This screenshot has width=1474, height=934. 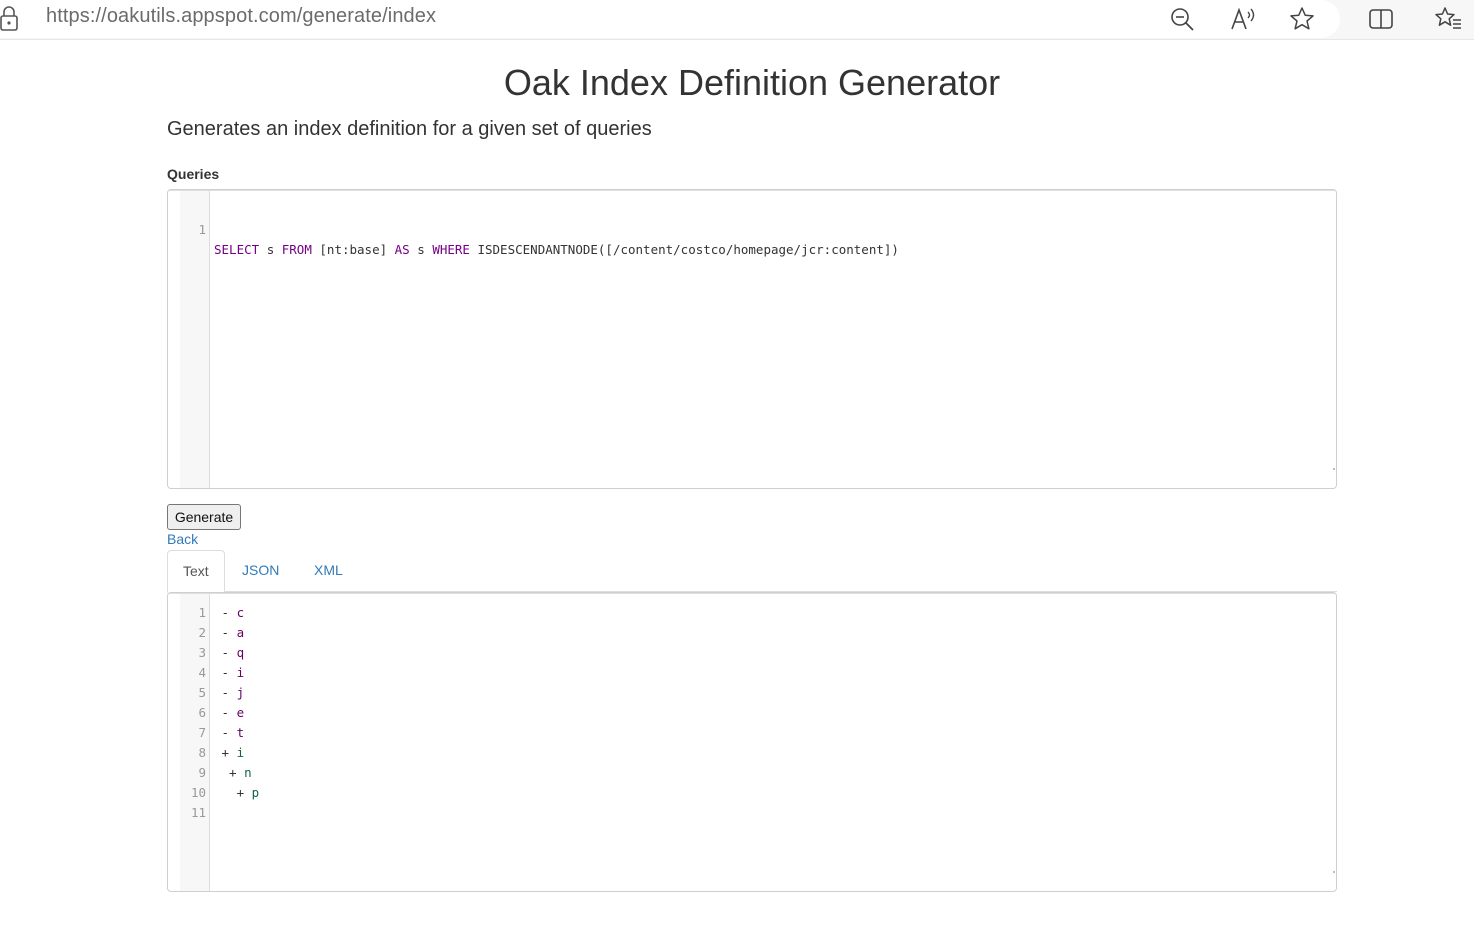 What do you see at coordinates (1182, 19) in the screenshot?
I see `zoom-out-icon` at bounding box center [1182, 19].